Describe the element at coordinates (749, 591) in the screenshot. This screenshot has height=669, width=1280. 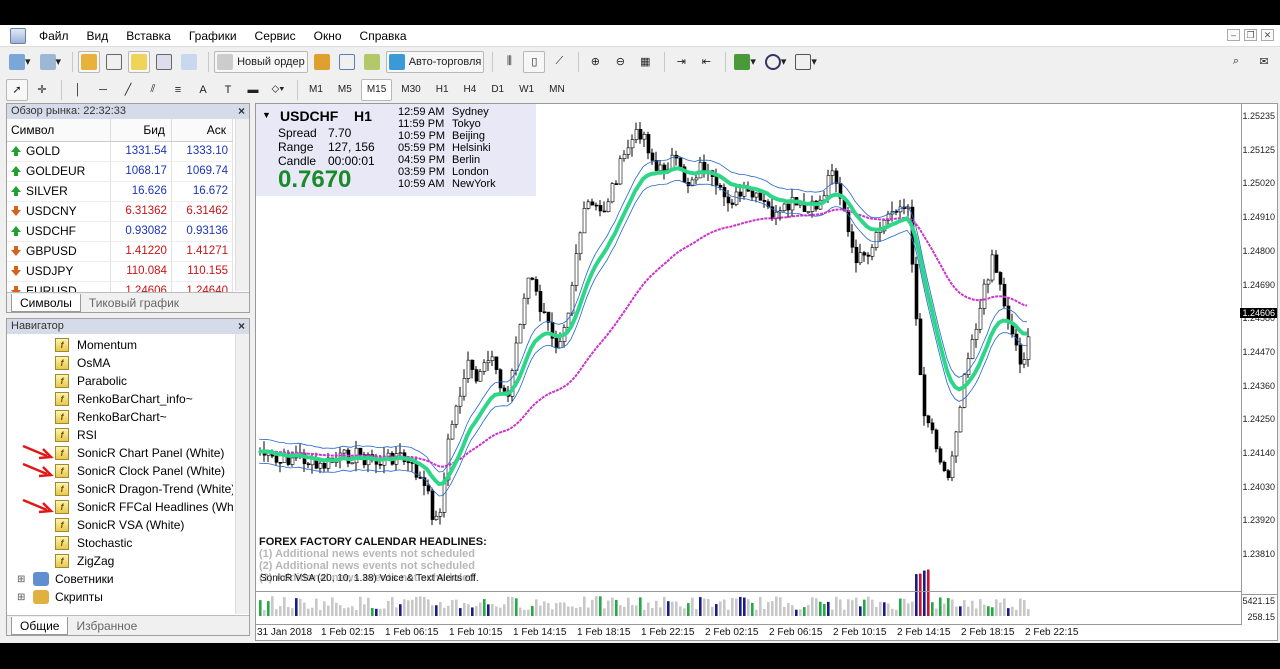
I see `subwindow-divider` at that location.